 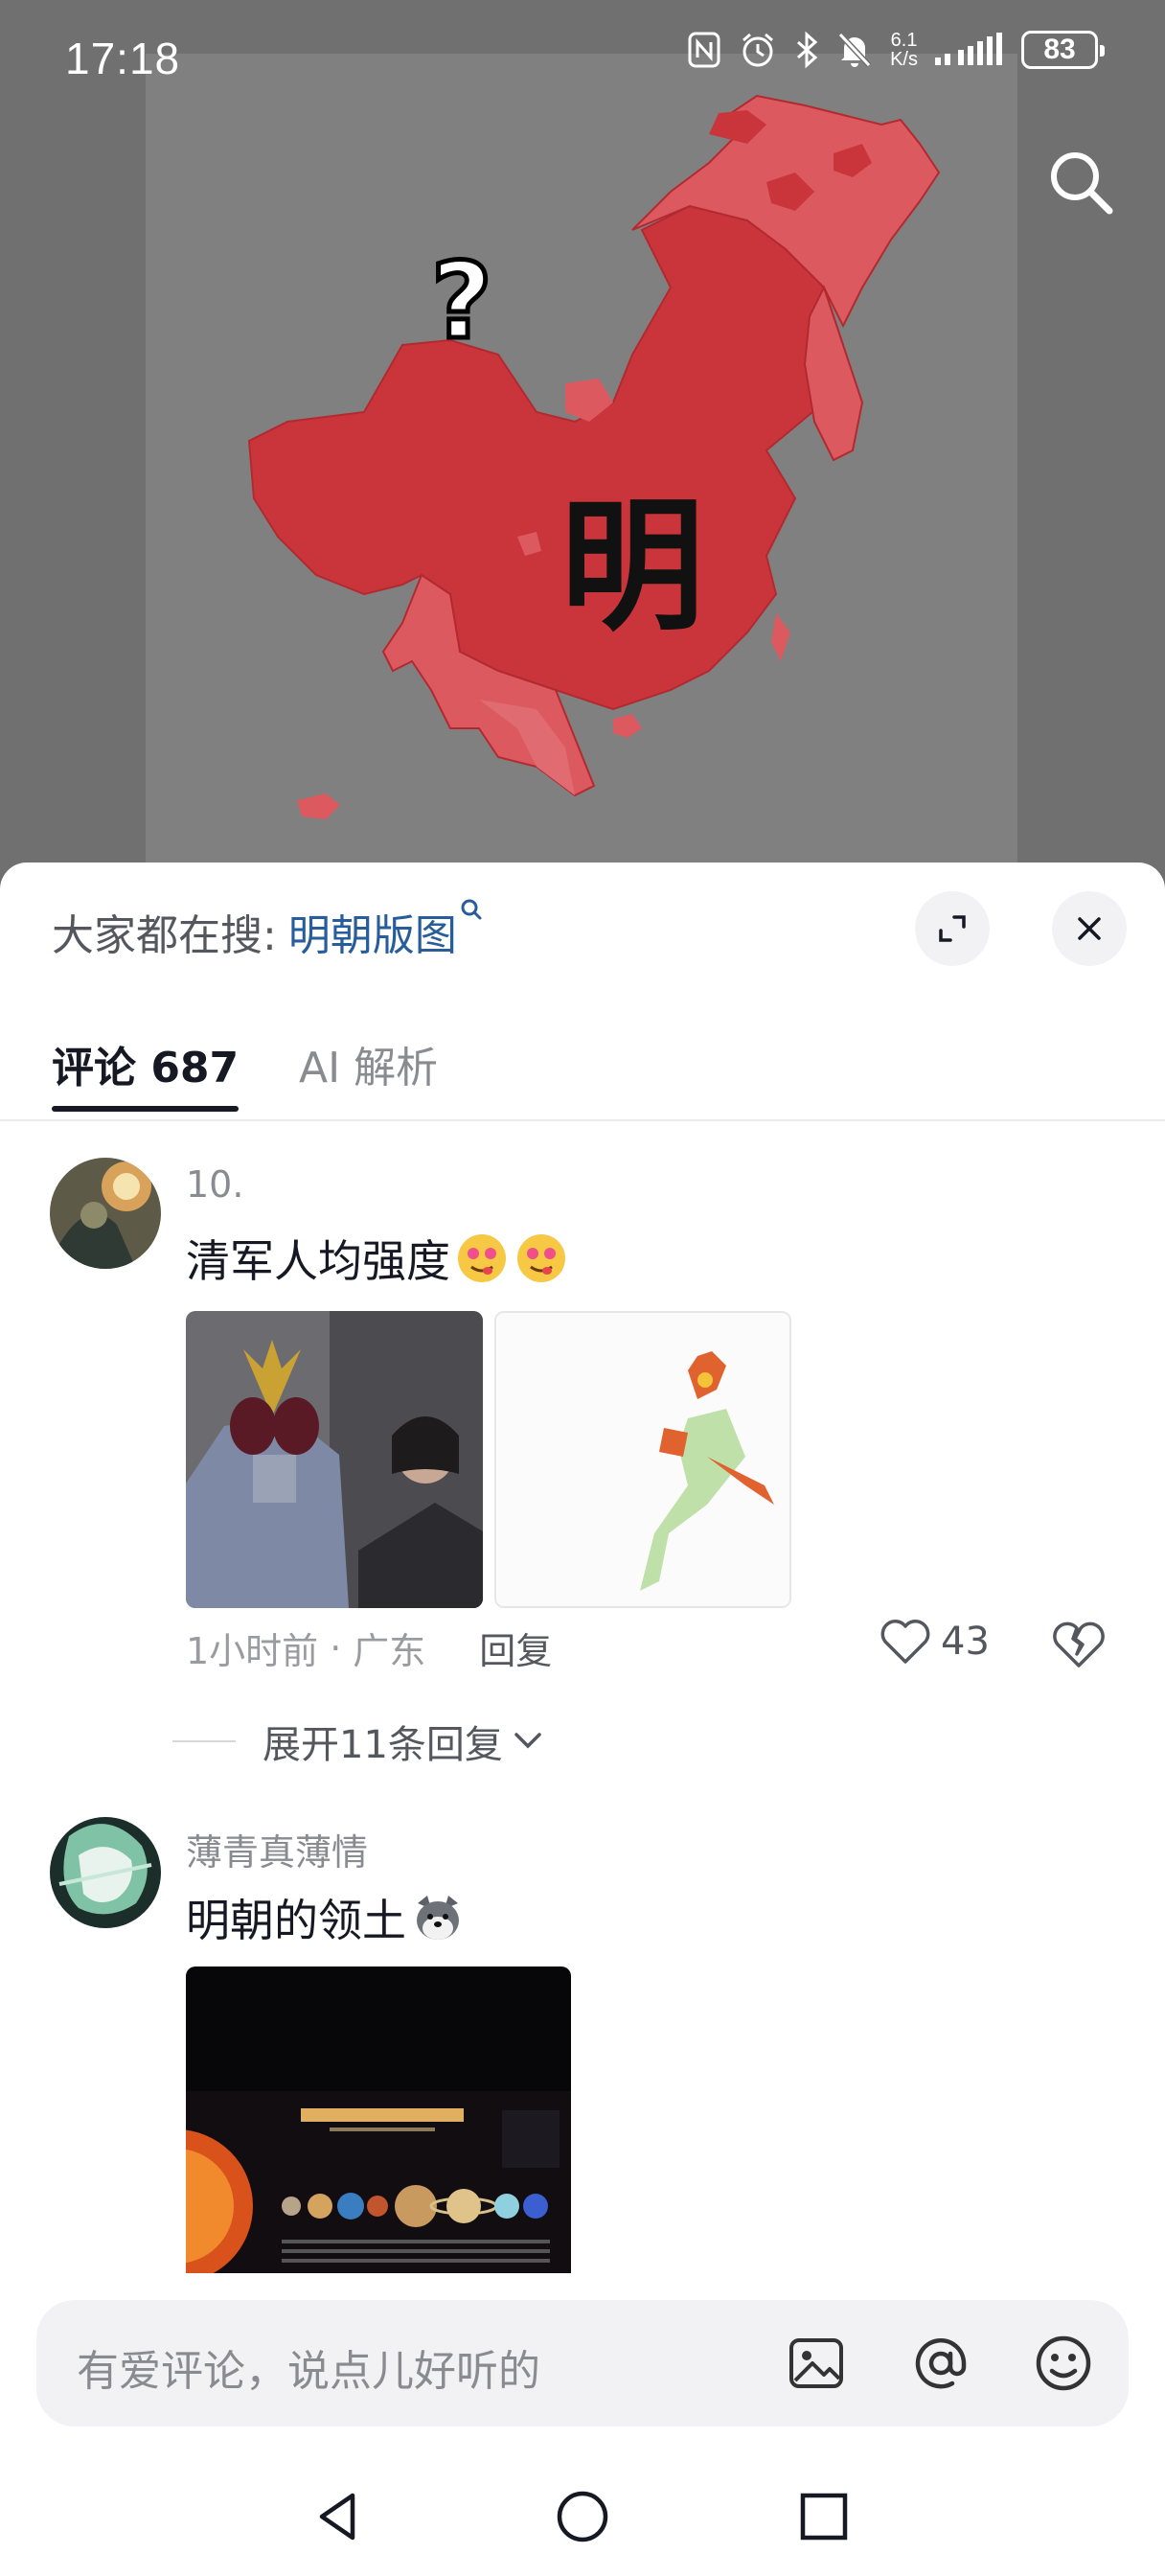 I want to click on status-icons: 6.1 K/s 83, so click(x=896, y=50).